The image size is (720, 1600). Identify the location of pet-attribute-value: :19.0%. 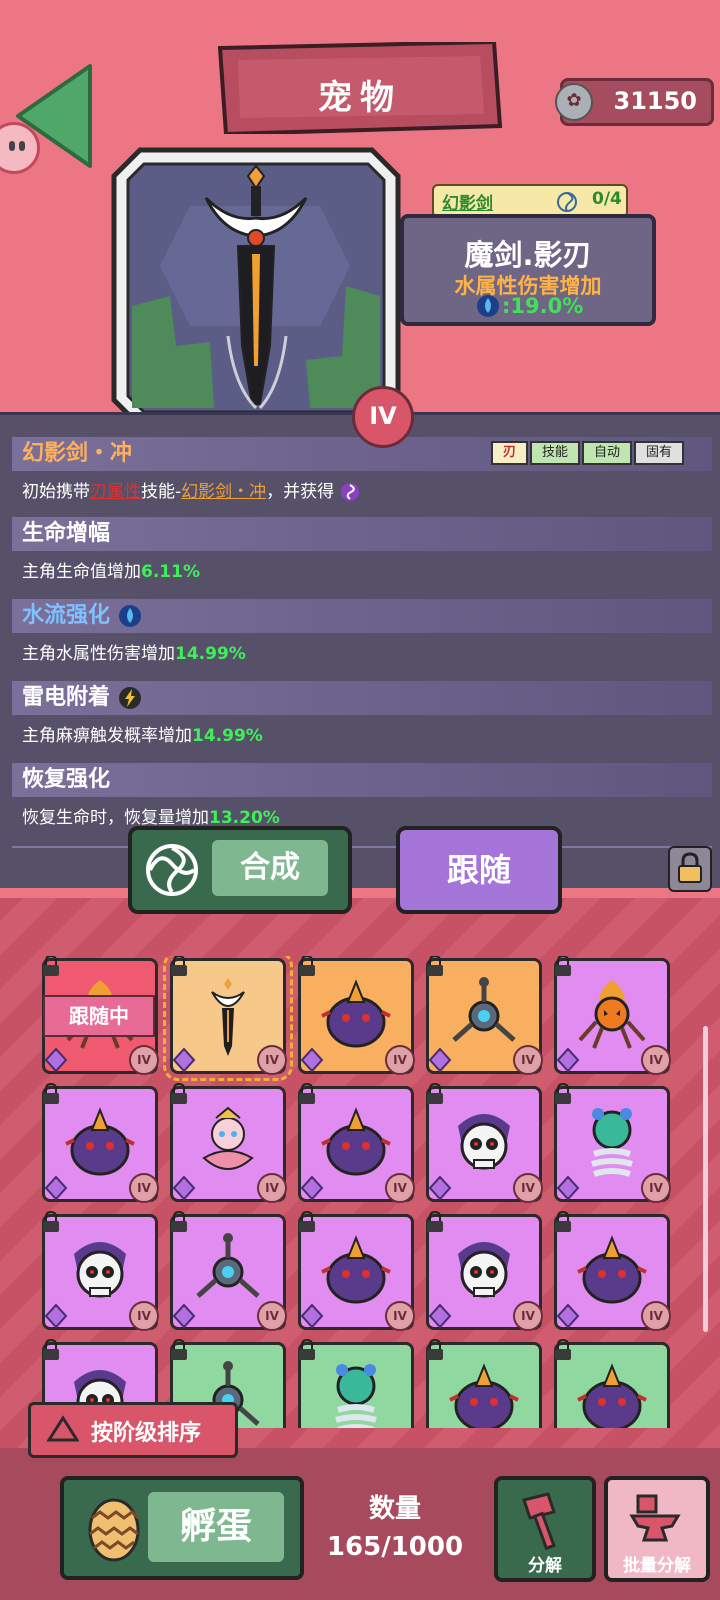
(543, 306).